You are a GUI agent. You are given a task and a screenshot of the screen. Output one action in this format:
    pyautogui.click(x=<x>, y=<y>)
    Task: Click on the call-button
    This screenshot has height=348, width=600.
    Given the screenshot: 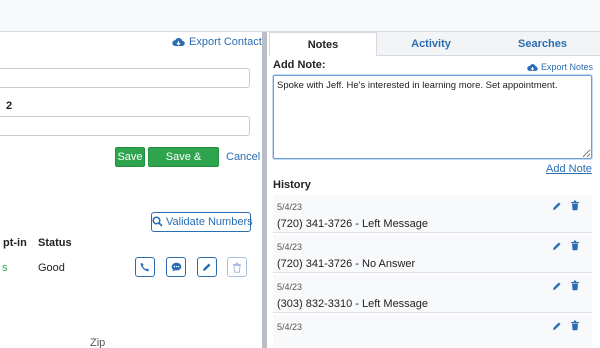 What is the action you would take?
    pyautogui.click(x=145, y=267)
    